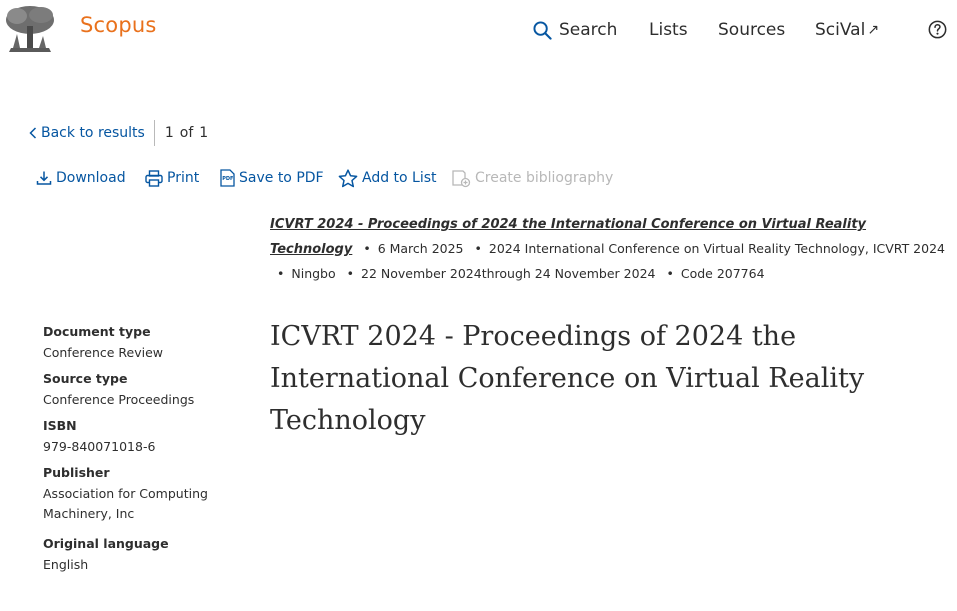  What do you see at coordinates (30, 29) in the screenshot?
I see `elsevier-tree-logo` at bounding box center [30, 29].